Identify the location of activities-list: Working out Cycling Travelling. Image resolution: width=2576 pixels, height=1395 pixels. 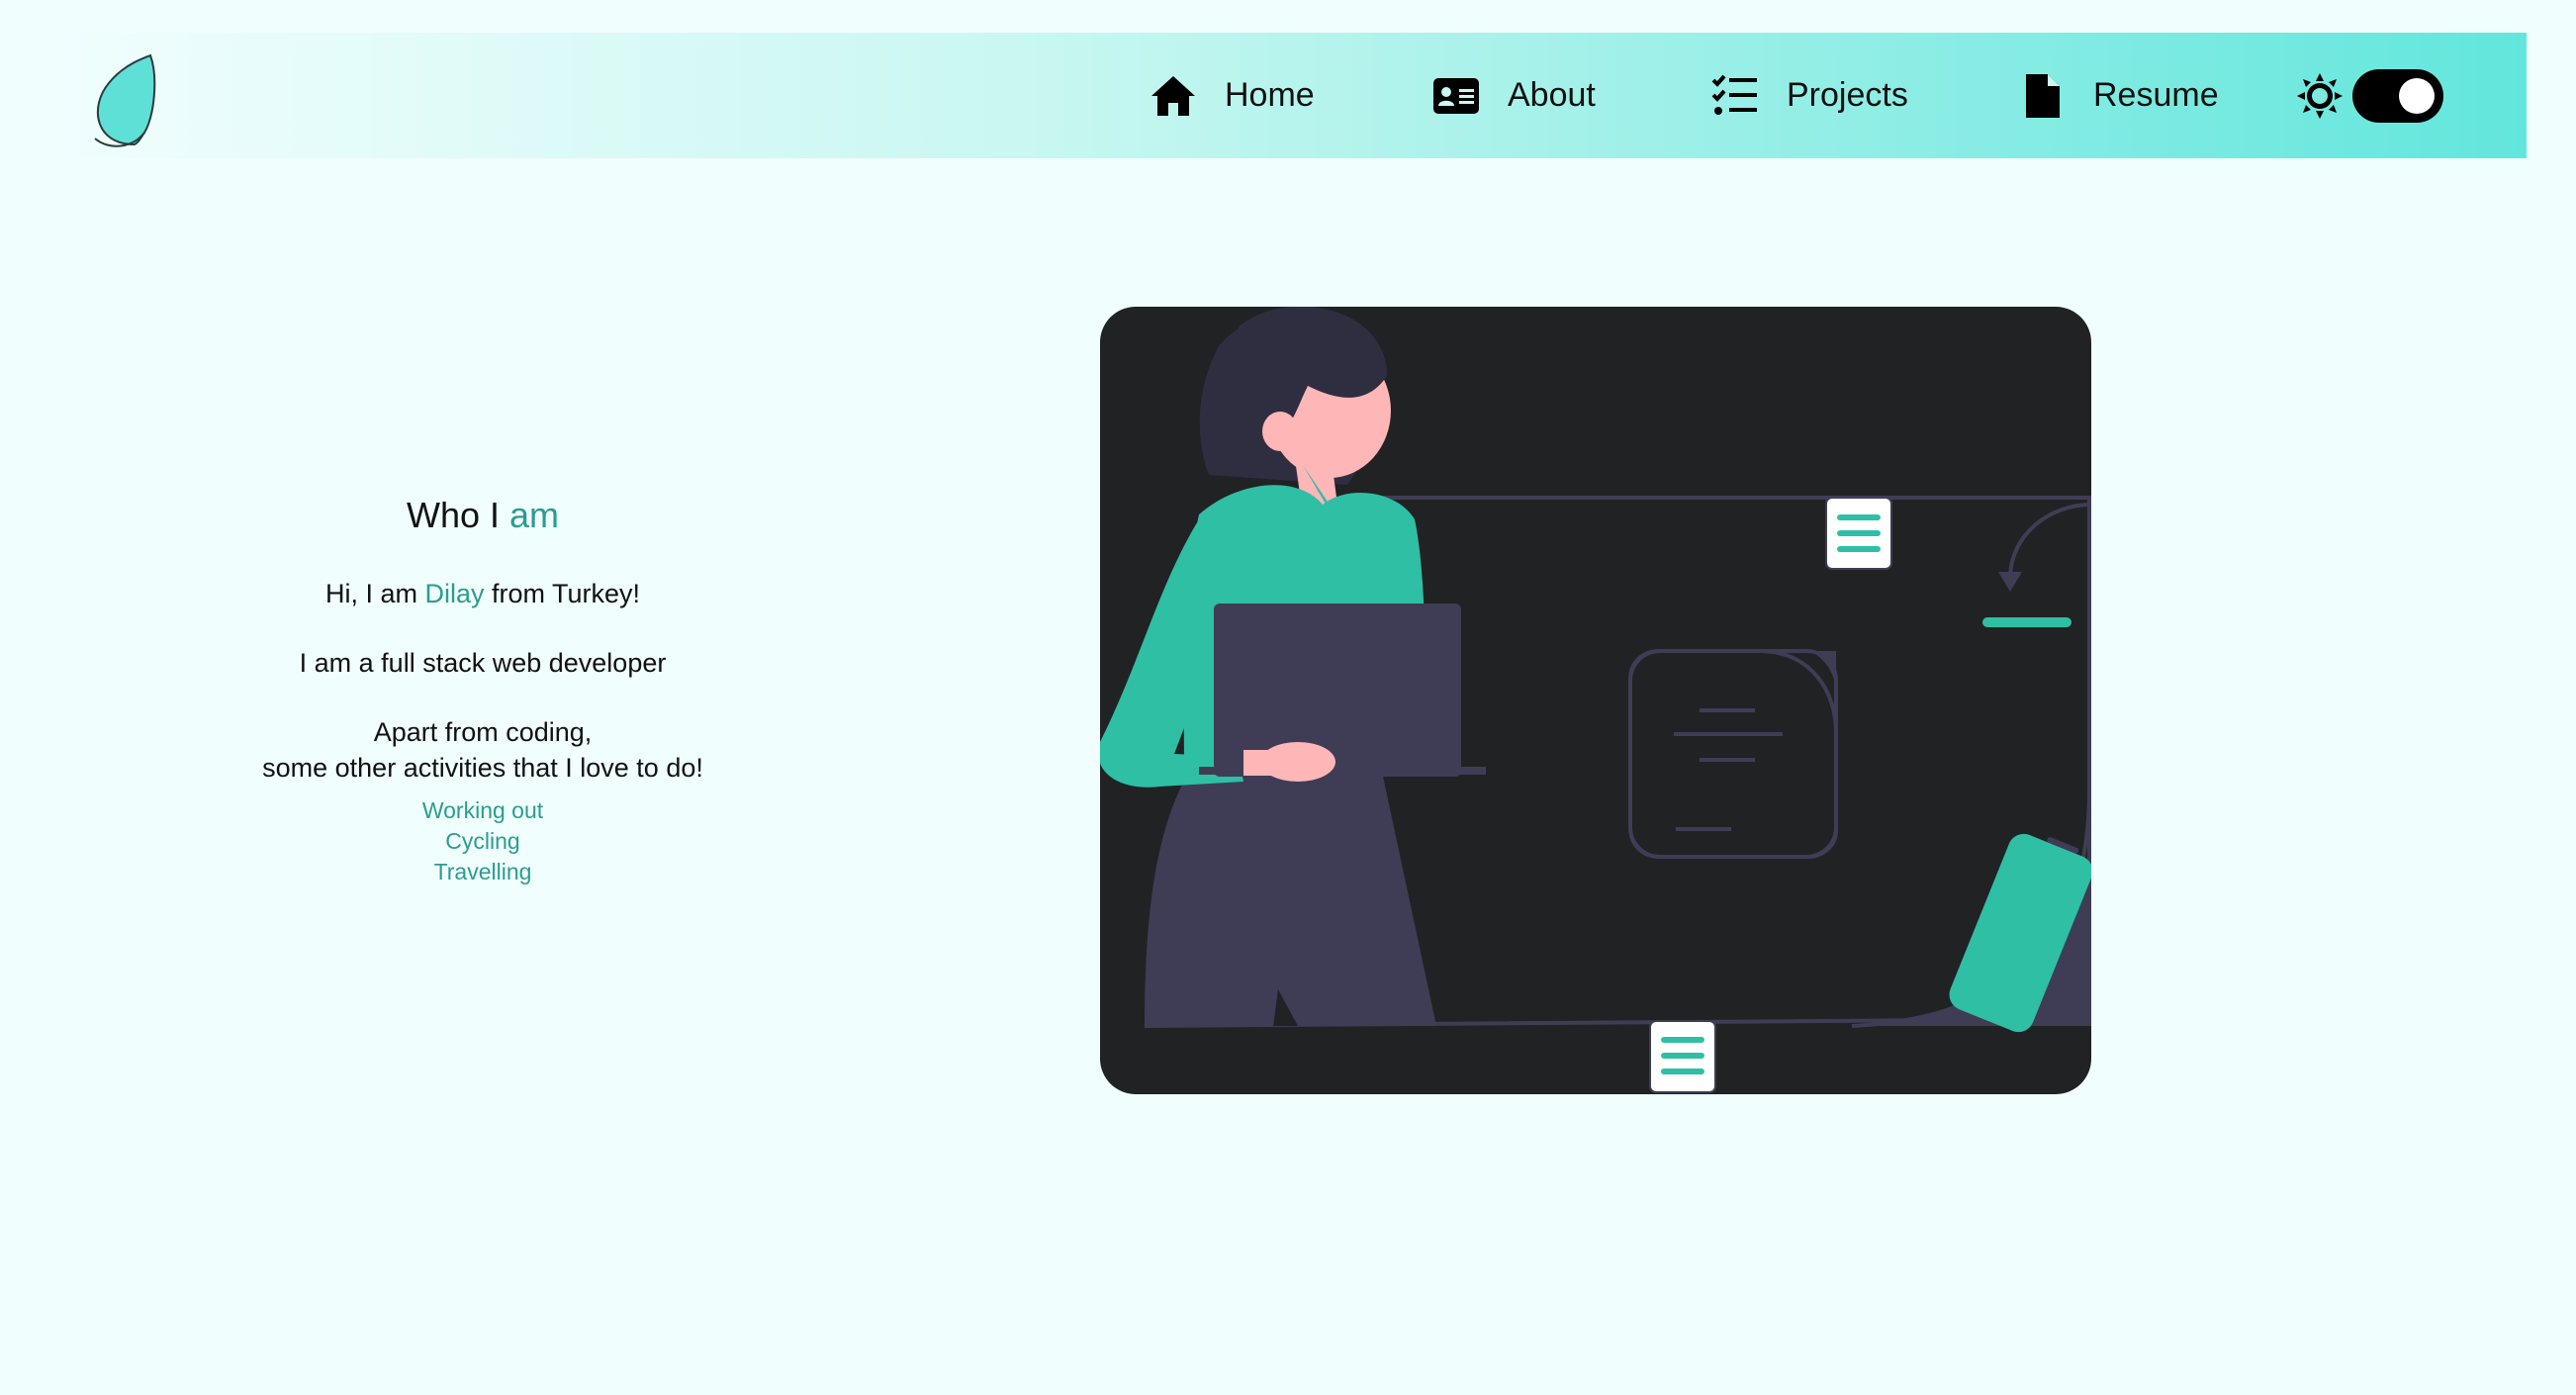
(482, 841).